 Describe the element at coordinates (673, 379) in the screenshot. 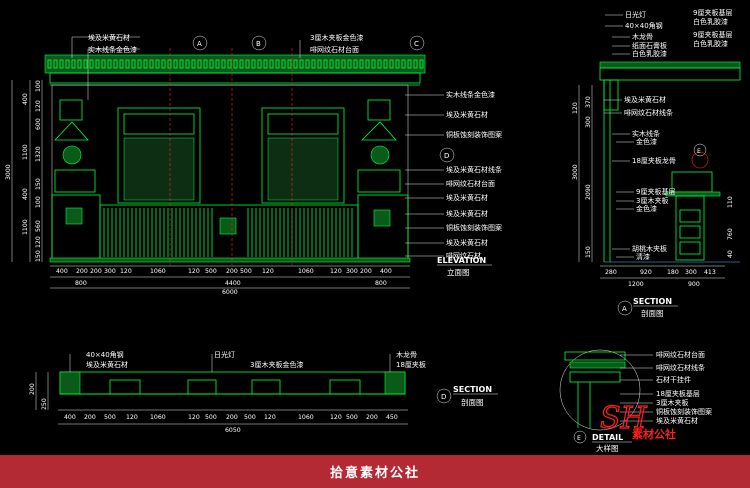

I see `callout-label: 石材干挂件` at that location.